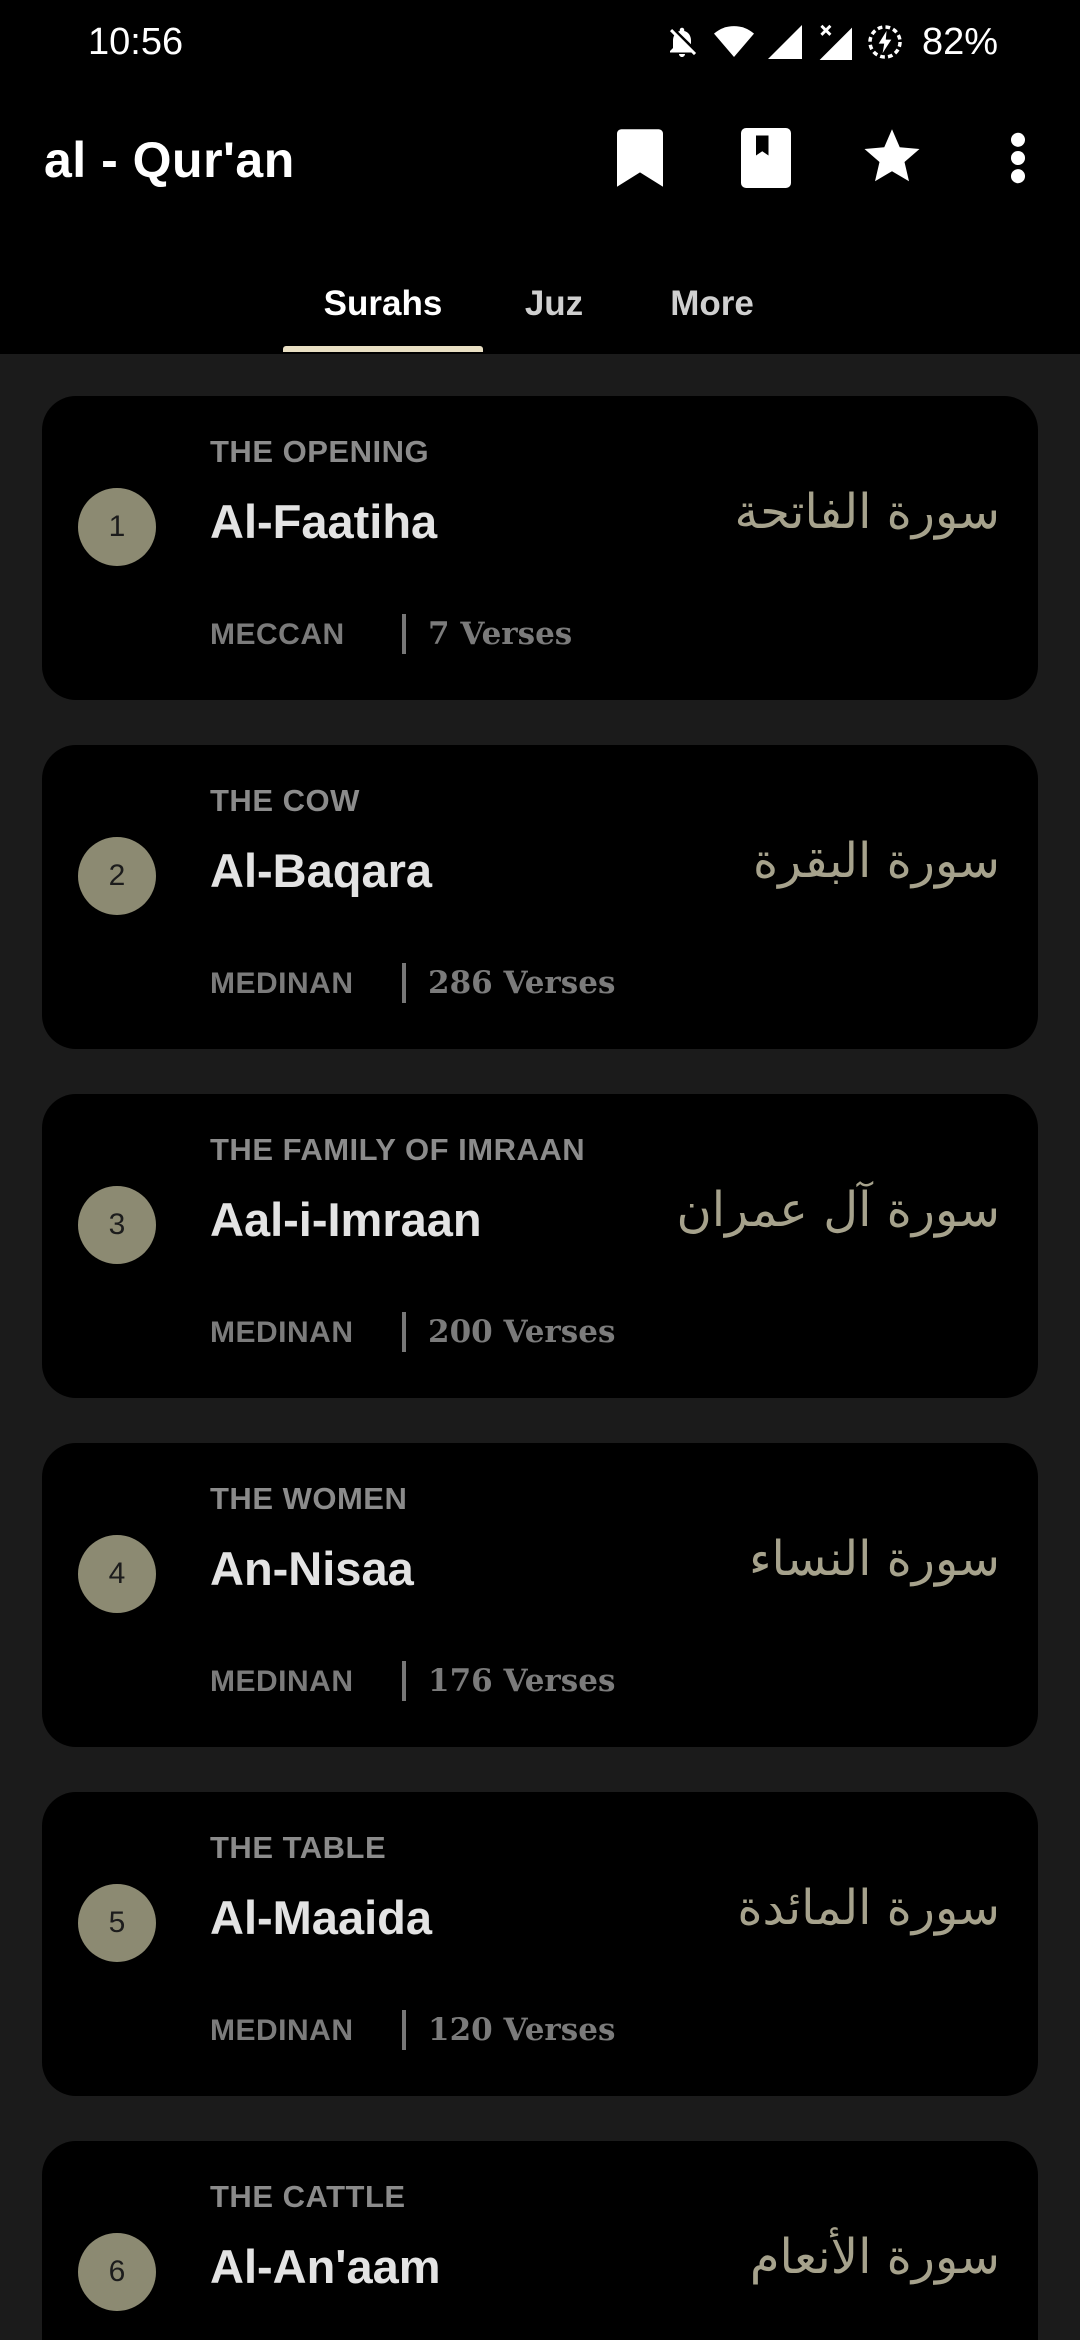  I want to click on bookmarks-button, so click(640, 160).